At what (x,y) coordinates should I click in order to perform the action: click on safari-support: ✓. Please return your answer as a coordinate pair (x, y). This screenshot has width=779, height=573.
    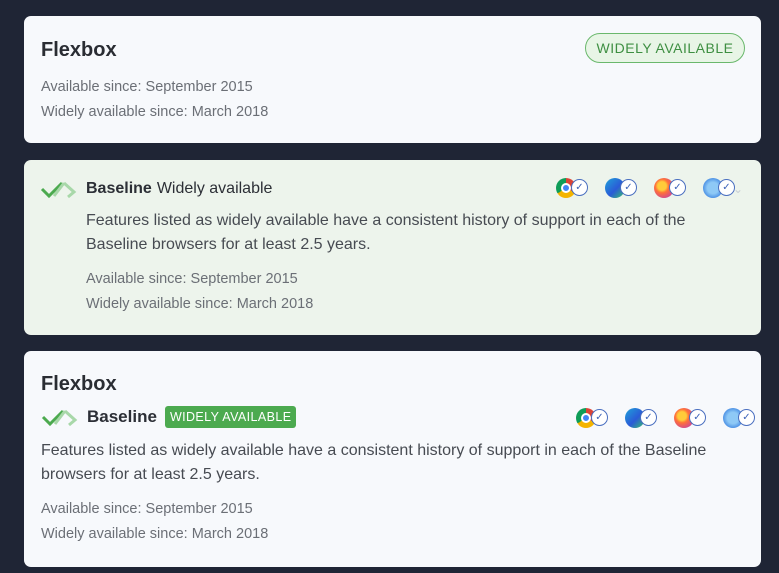
    Looking at the image, I should click on (740, 418).